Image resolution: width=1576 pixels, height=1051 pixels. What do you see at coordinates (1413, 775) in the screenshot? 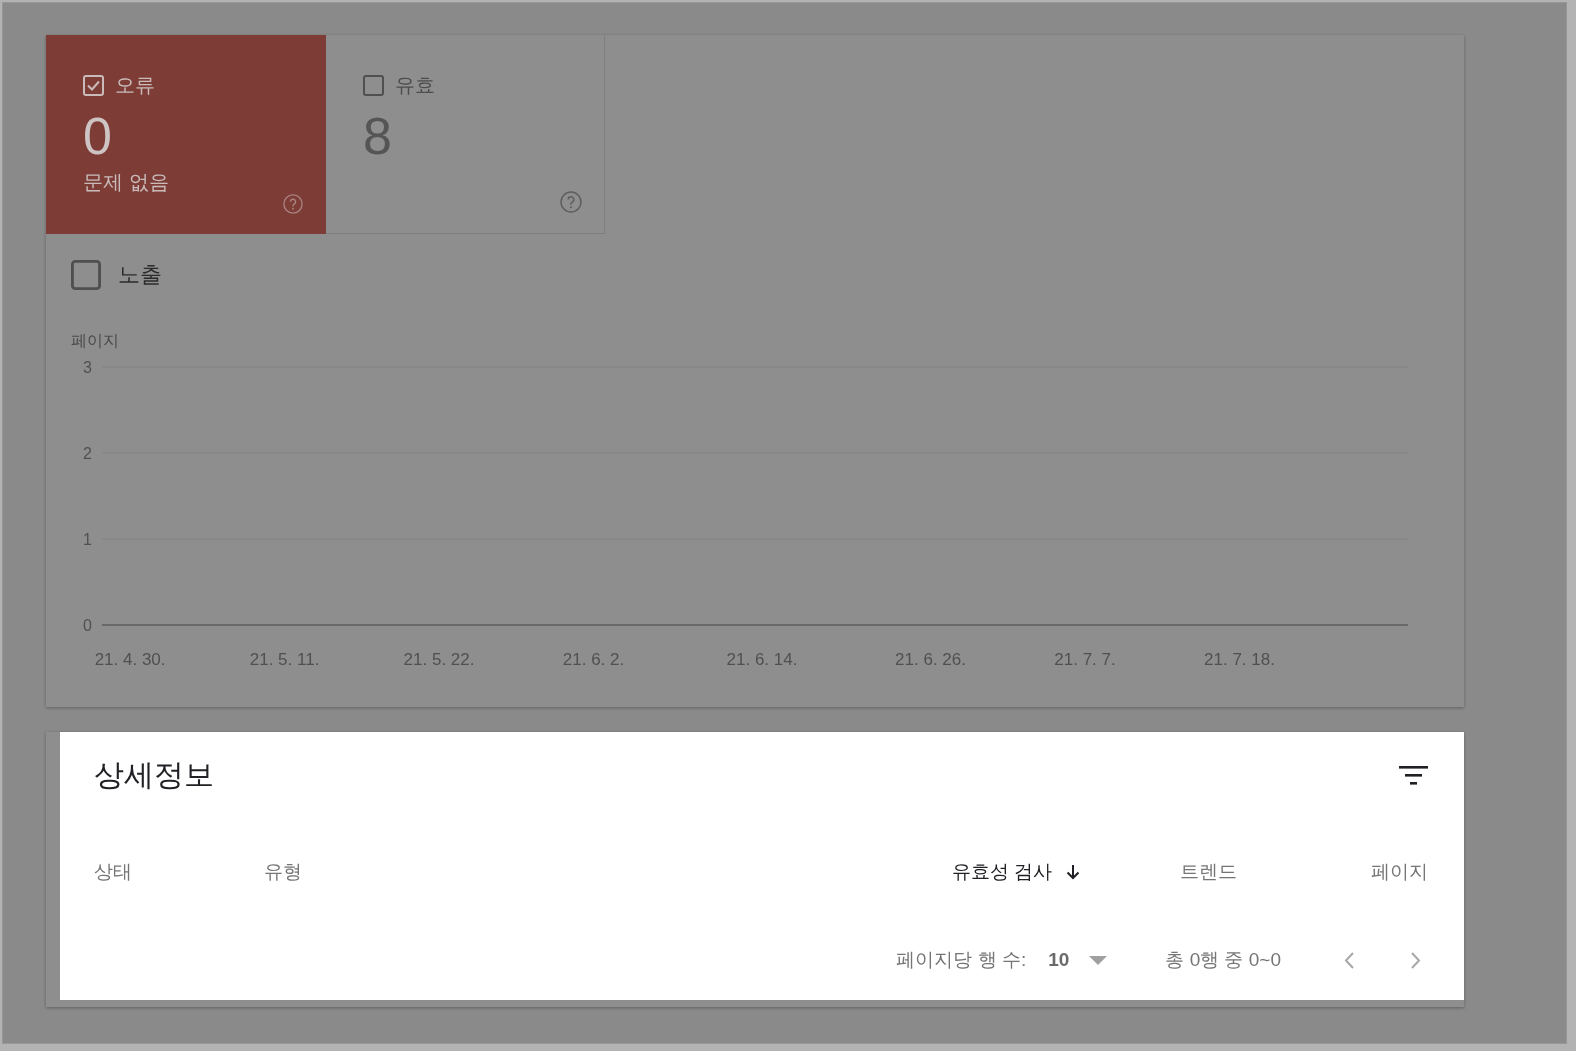
I see `filter-icon` at bounding box center [1413, 775].